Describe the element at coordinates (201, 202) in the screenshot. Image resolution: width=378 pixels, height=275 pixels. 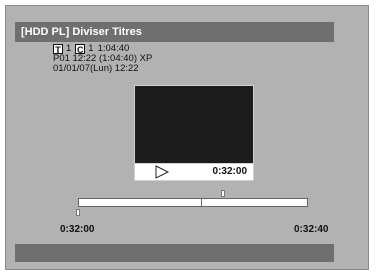
I see `split-line` at that location.